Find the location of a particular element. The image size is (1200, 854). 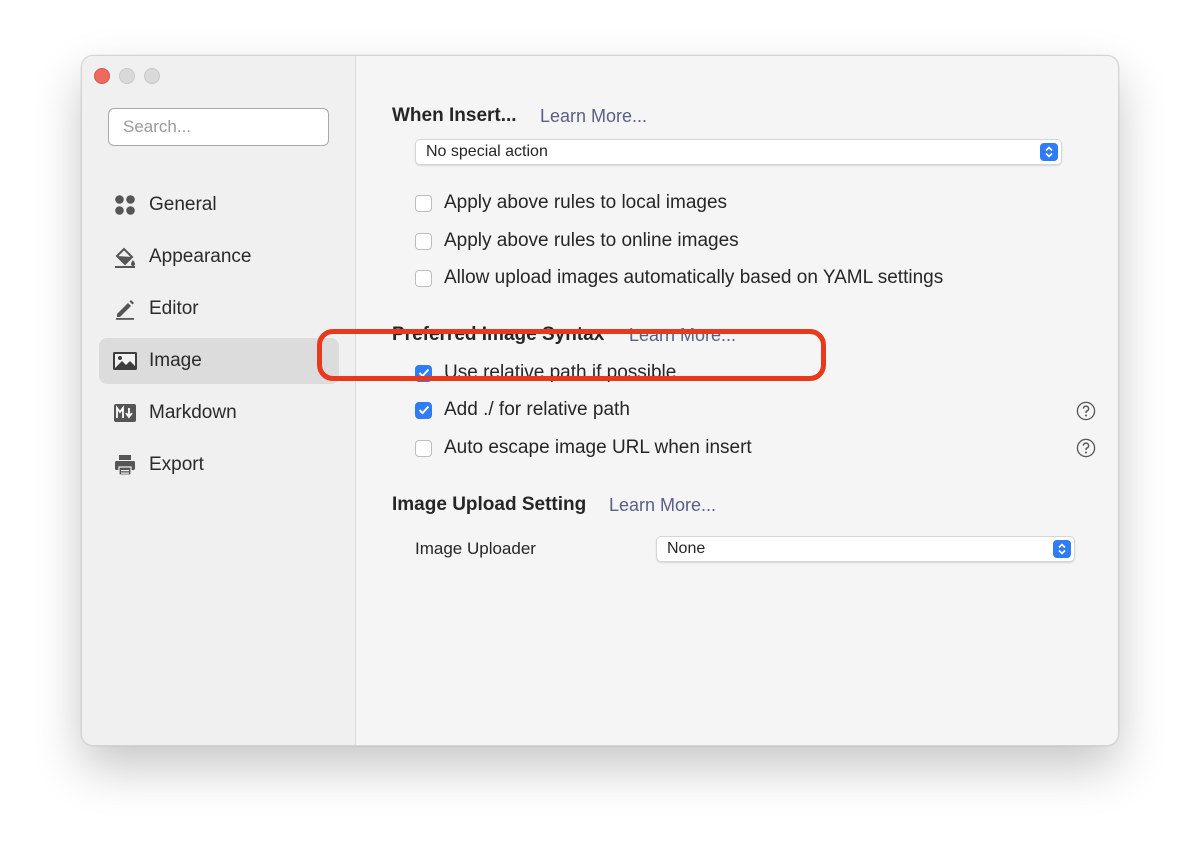

option-label: Apply above rules to local images is located at coordinates (586, 202).